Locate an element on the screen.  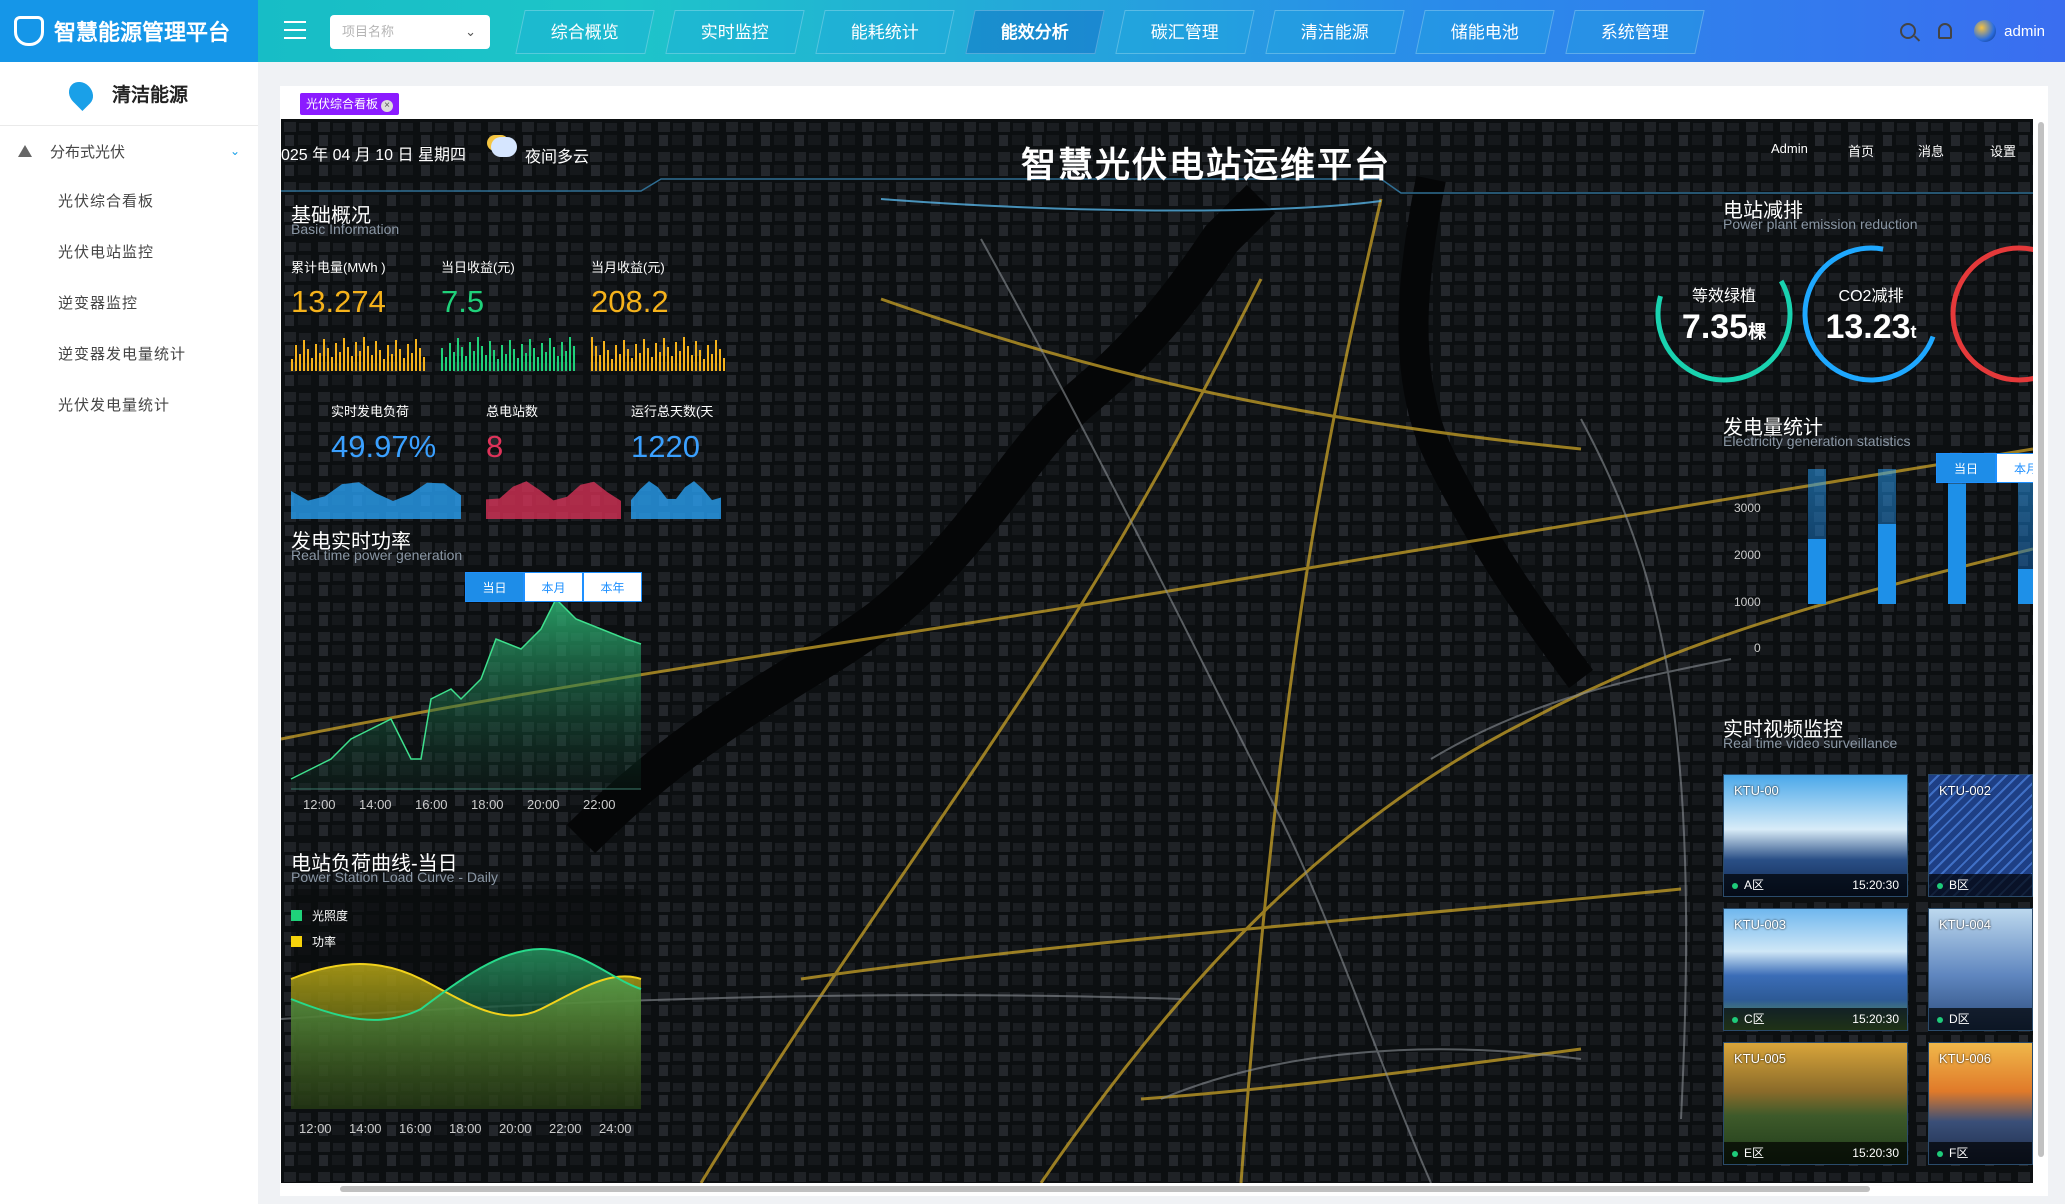
kpi-run-days-label: 运行总天数(天 is located at coordinates (672, 411).